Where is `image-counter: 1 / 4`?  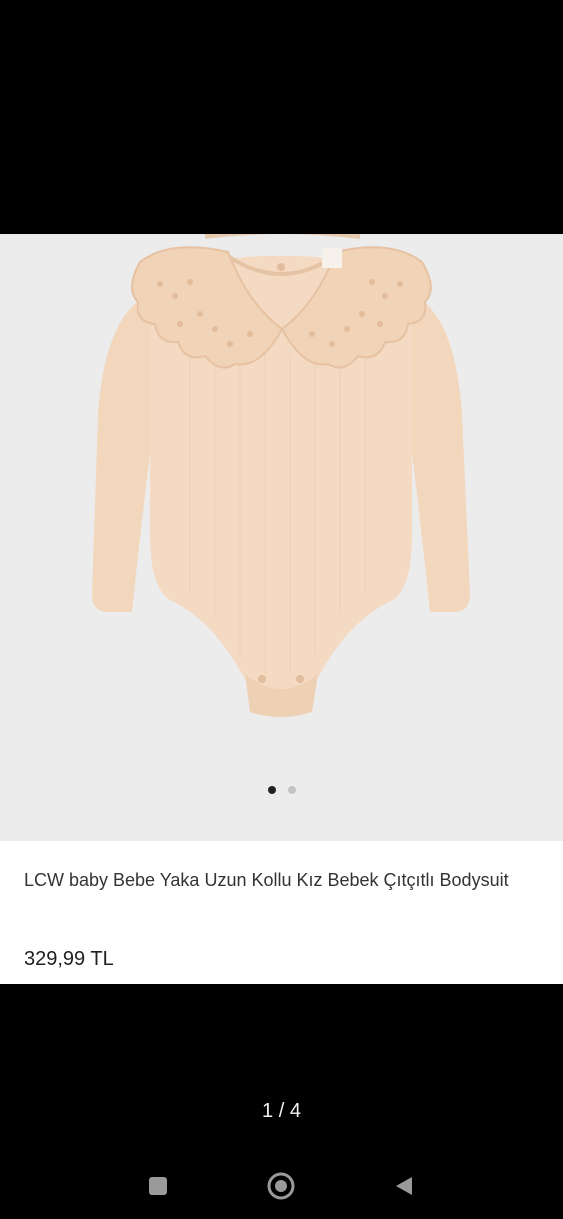
image-counter: 1 / 4 is located at coordinates (281, 1111).